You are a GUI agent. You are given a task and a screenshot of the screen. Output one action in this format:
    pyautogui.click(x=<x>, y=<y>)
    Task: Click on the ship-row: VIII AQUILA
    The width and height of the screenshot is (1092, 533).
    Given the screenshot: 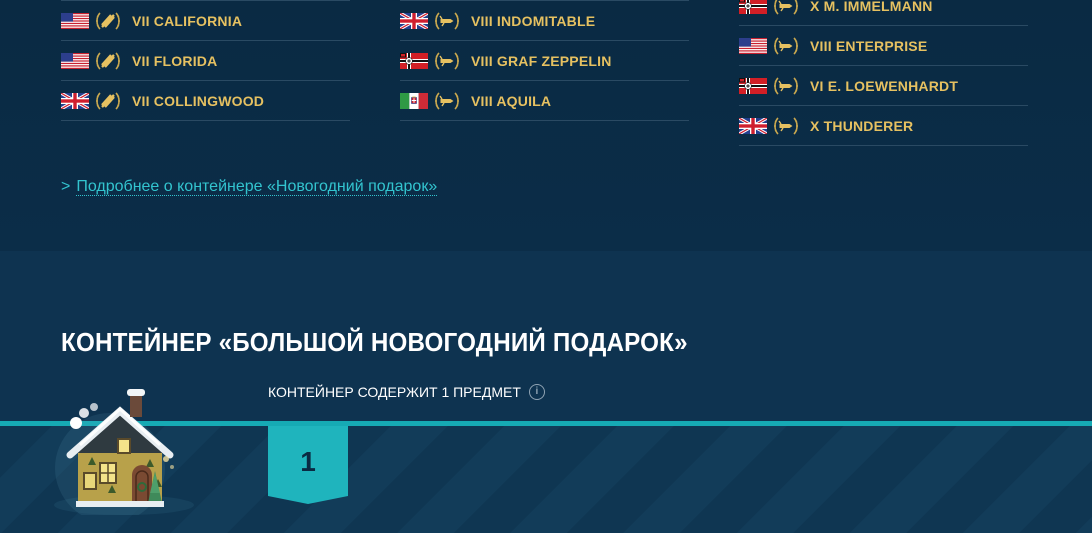 What is the action you would take?
    pyautogui.click(x=544, y=101)
    